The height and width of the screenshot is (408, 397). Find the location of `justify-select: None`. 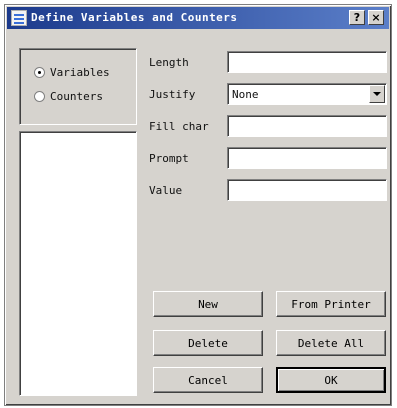

justify-select: None is located at coordinates (307, 94).